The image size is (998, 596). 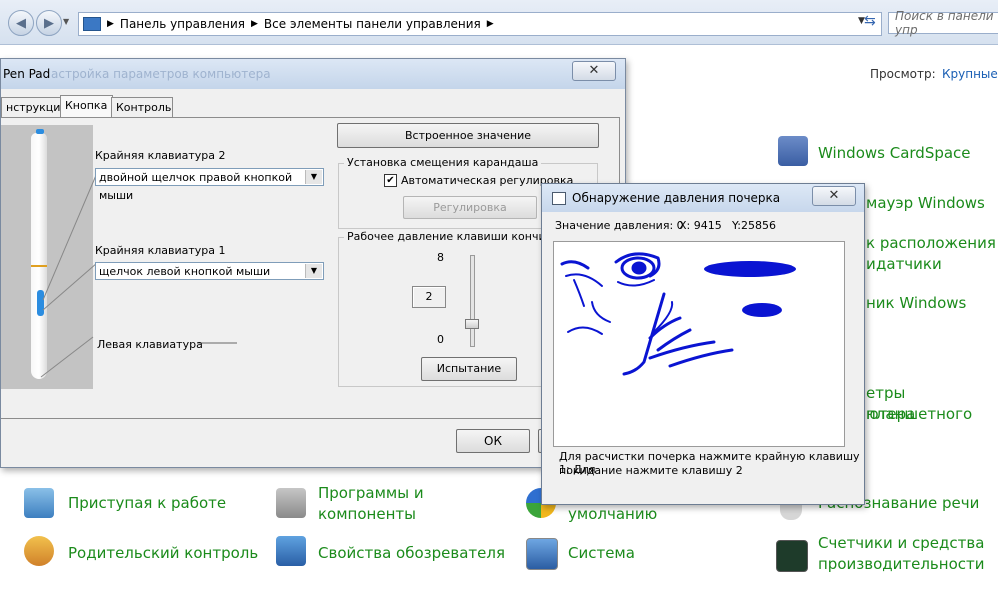 What do you see at coordinates (909, 264) in the screenshot?
I see `cp-item-location-line2: датчики` at bounding box center [909, 264].